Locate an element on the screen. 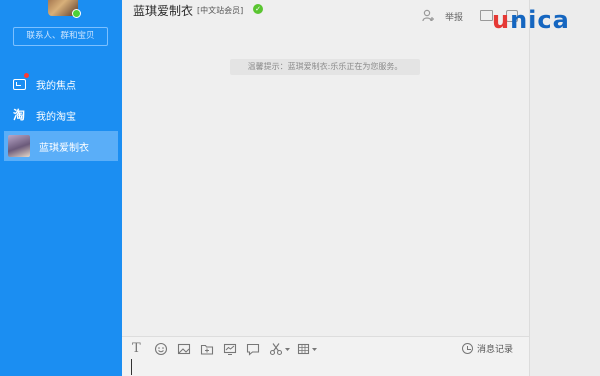 The height and width of the screenshot is (376, 600). emoji-icon is located at coordinates (161, 349).